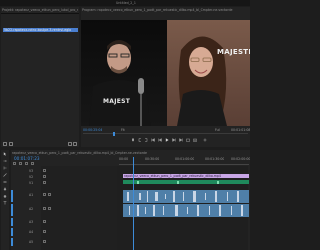  I want to click on ruler-label: 00:30:00, so click(152, 159).